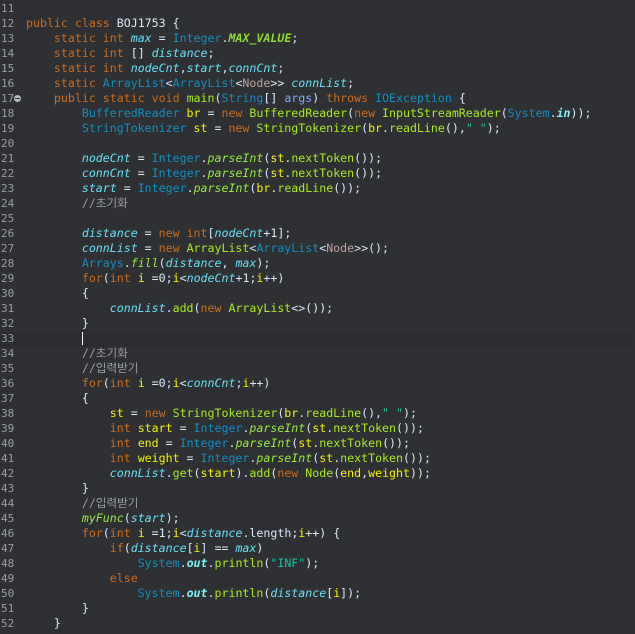 The width and height of the screenshot is (635, 634). I want to click on code-token: nodeCnt, so click(155, 68).